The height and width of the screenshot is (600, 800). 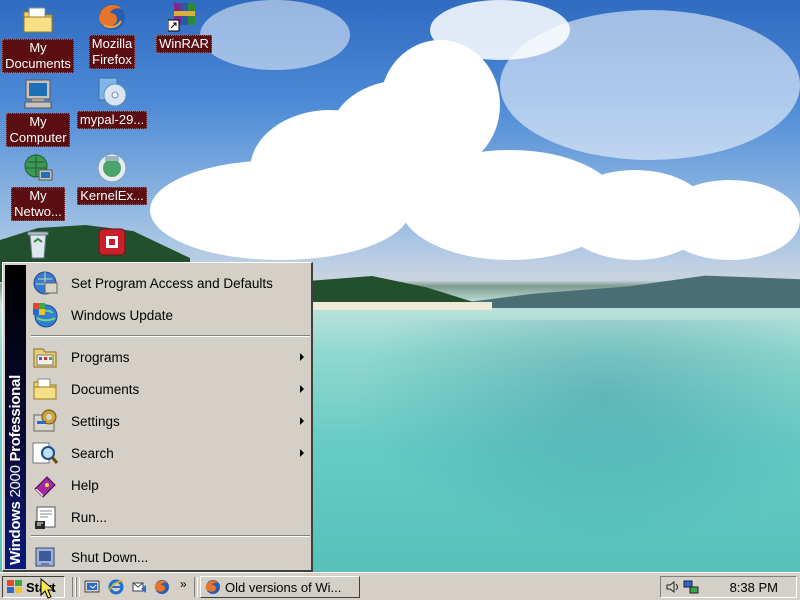 What do you see at coordinates (38, 56) in the screenshot?
I see `desktop-icon-label: My Documents` at bounding box center [38, 56].